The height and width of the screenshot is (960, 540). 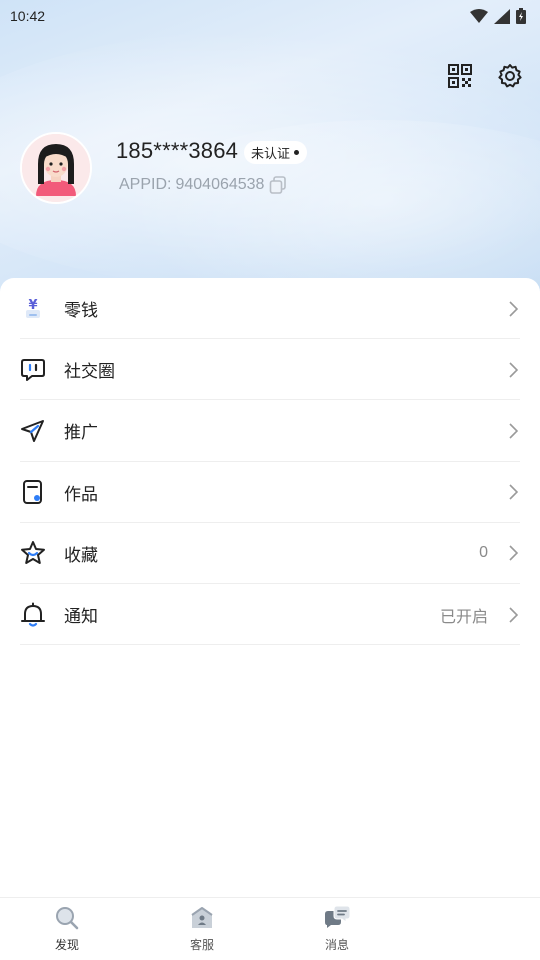 I want to click on wifi-icon, so click(x=479, y=16).